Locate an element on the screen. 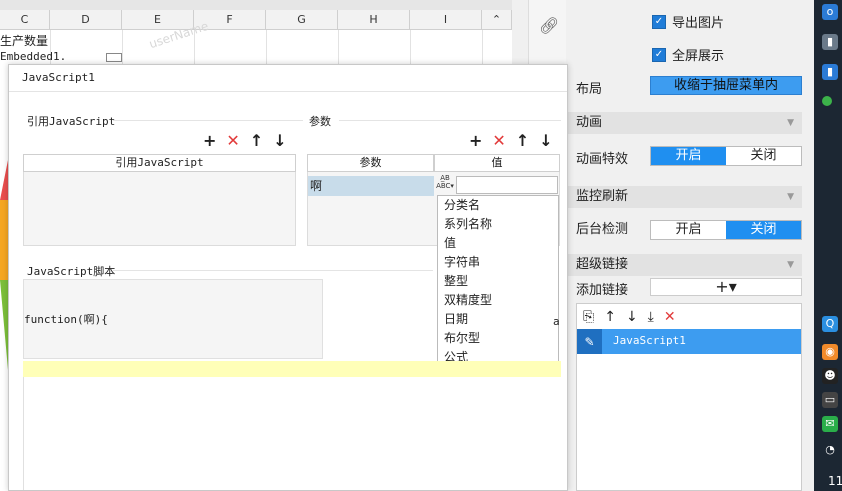 The height and width of the screenshot is (491, 842). type-option-value: 值 is located at coordinates (498, 243).